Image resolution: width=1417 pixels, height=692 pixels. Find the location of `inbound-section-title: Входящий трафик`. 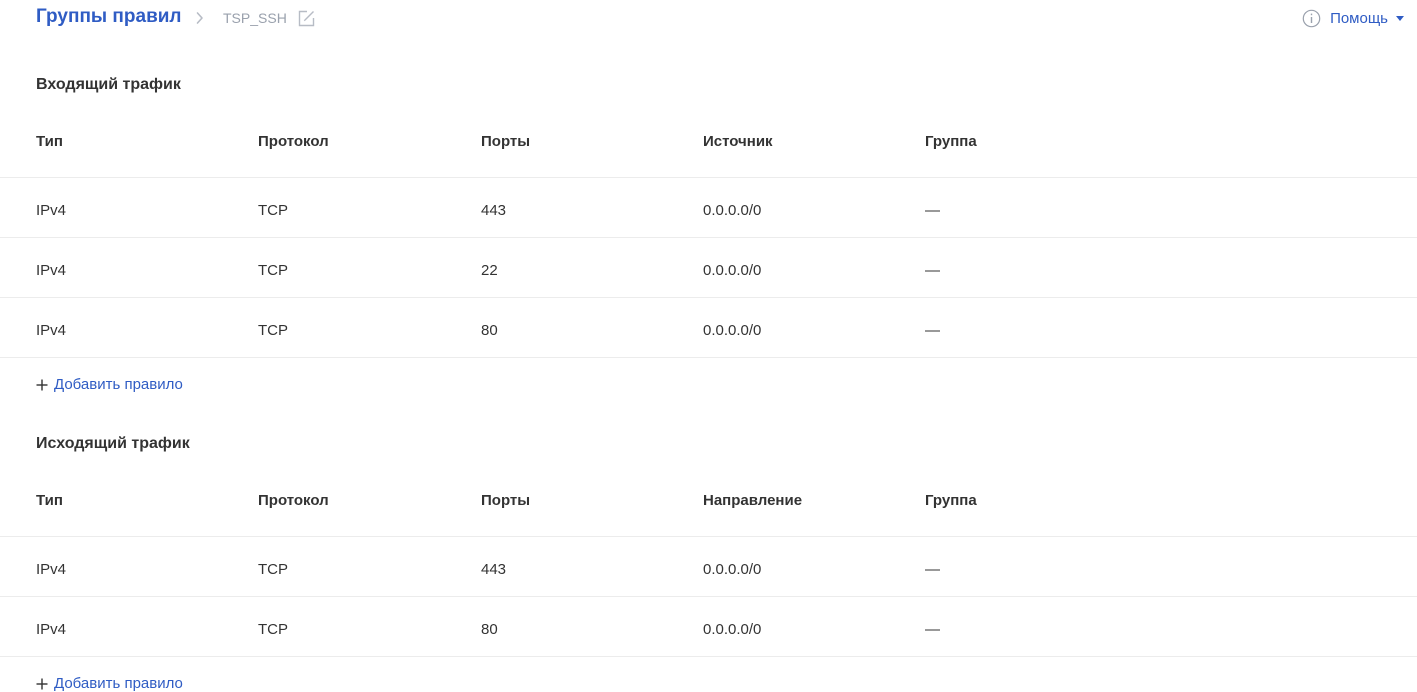

inbound-section-title: Входящий трафик is located at coordinates (108, 84).